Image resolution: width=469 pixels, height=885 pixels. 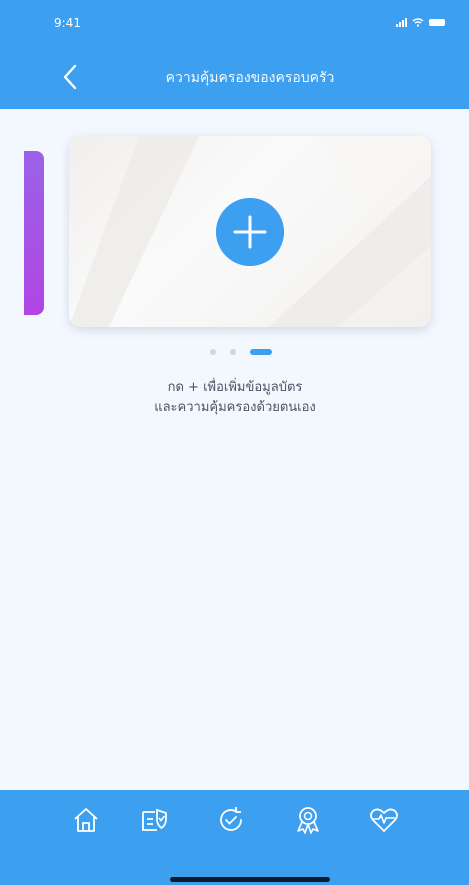 I want to click on back-icon, so click(x=71, y=77).